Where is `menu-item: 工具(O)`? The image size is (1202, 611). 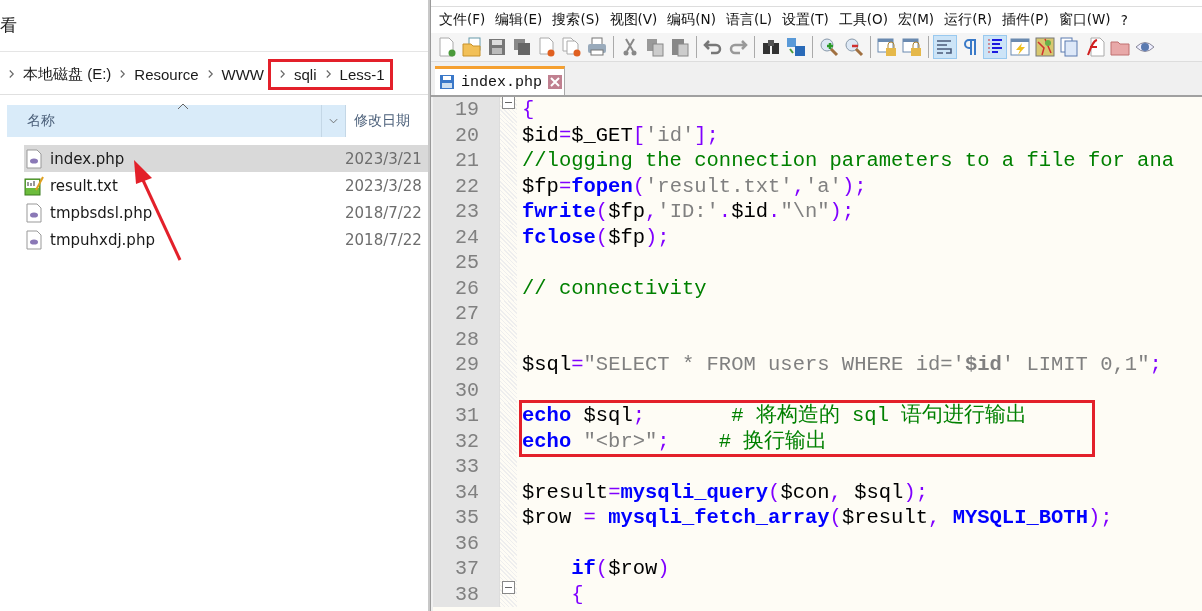
menu-item: 工具(O) is located at coordinates (863, 20).